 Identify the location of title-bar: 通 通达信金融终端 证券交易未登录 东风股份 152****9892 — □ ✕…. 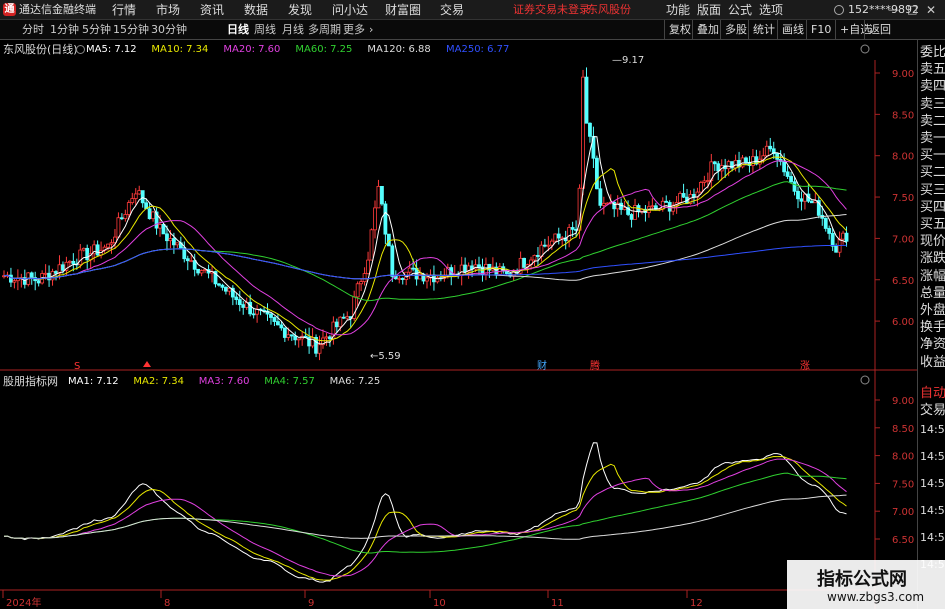
(472, 10).